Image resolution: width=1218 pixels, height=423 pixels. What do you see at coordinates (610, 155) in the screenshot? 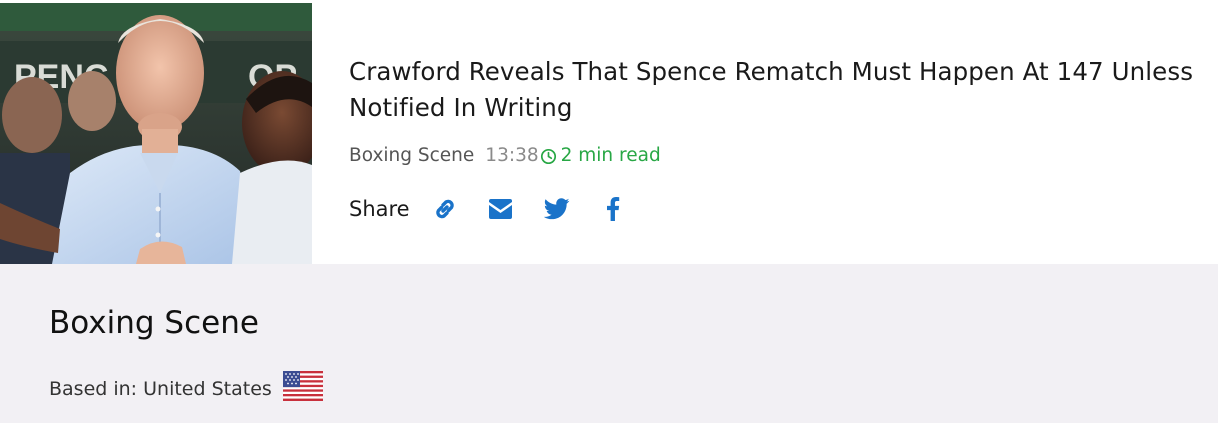
I see `read-time-label: 2 min read` at bounding box center [610, 155].